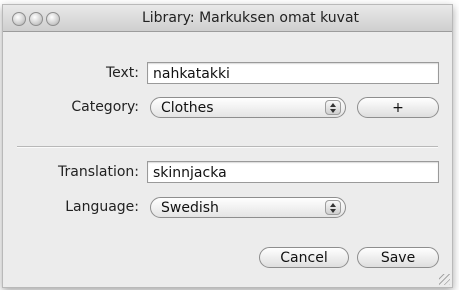  I want to click on translation-label: Translation:, so click(98, 172).